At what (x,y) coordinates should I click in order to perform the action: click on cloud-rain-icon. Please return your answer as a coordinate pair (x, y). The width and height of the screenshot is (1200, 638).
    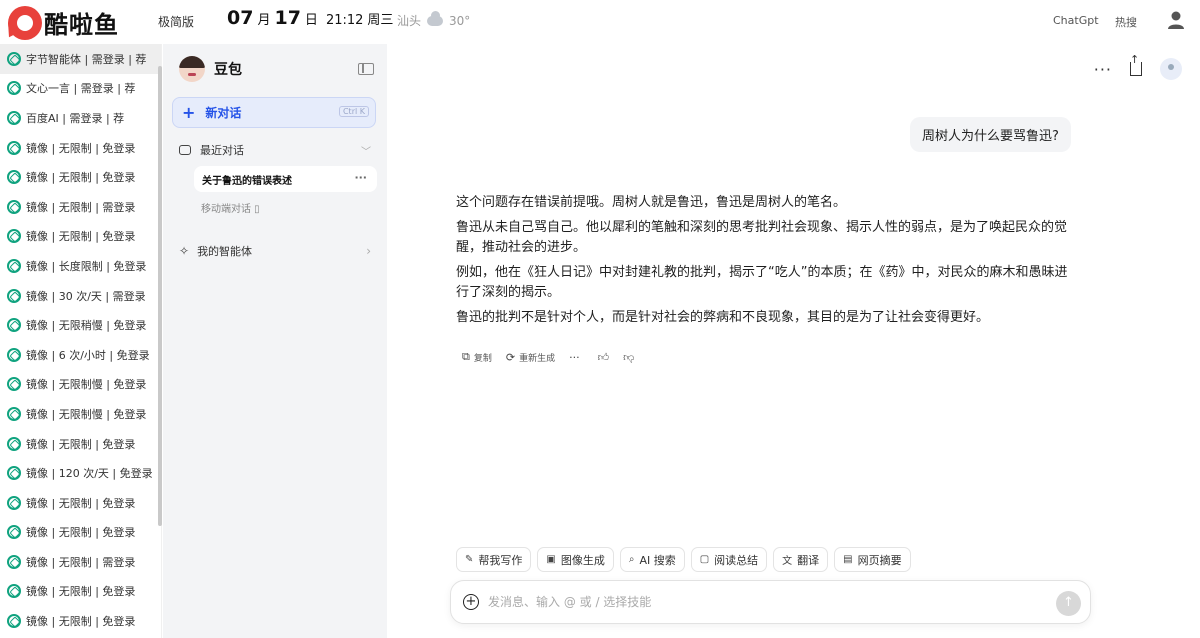
    Looking at the image, I should click on (435, 18).